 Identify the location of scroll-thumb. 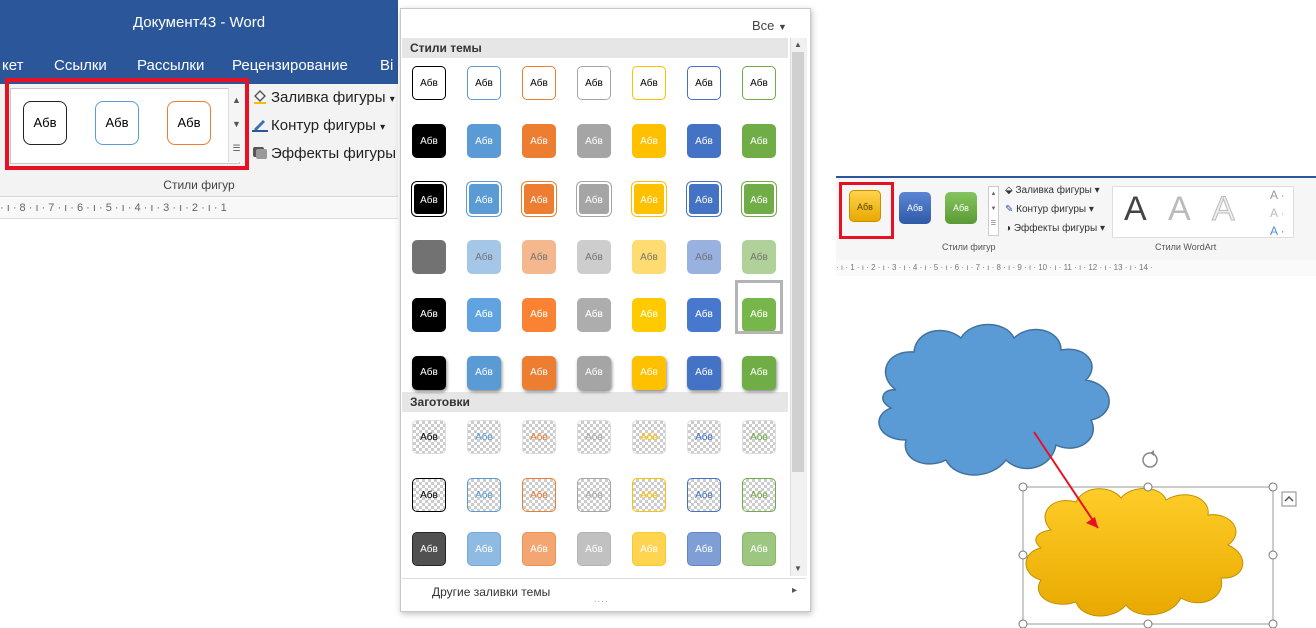
(798, 262).